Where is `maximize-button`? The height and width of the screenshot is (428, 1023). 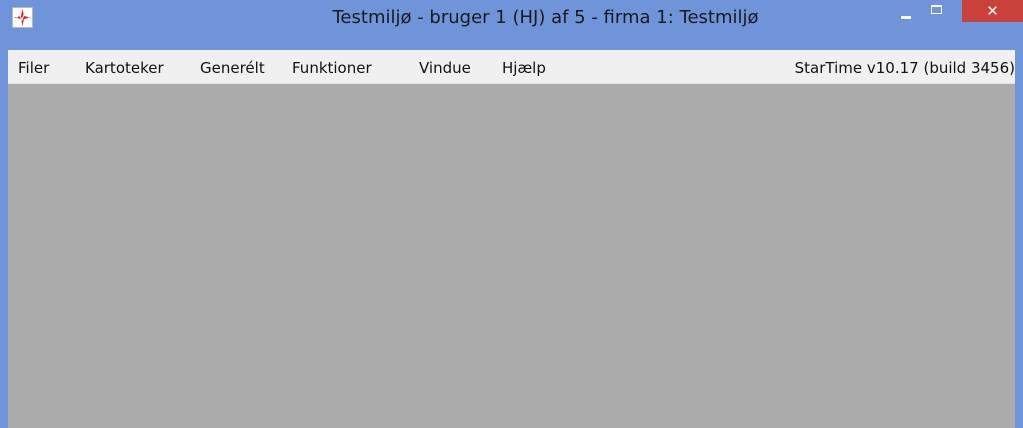 maximize-button is located at coordinates (940, 12).